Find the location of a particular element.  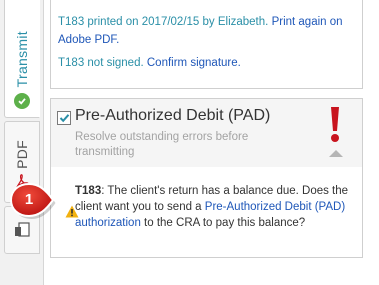

printed-status-text: T183 printed on 2017/02/15 by Elizabeth. is located at coordinates (163, 22).